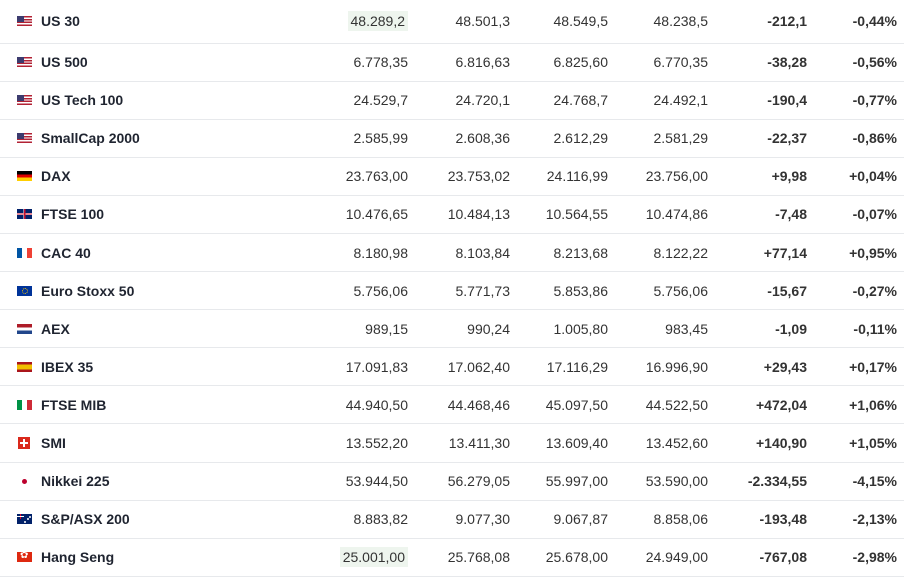 The width and height of the screenshot is (904, 577). I want to click on change-cell: -1,09, so click(791, 328).